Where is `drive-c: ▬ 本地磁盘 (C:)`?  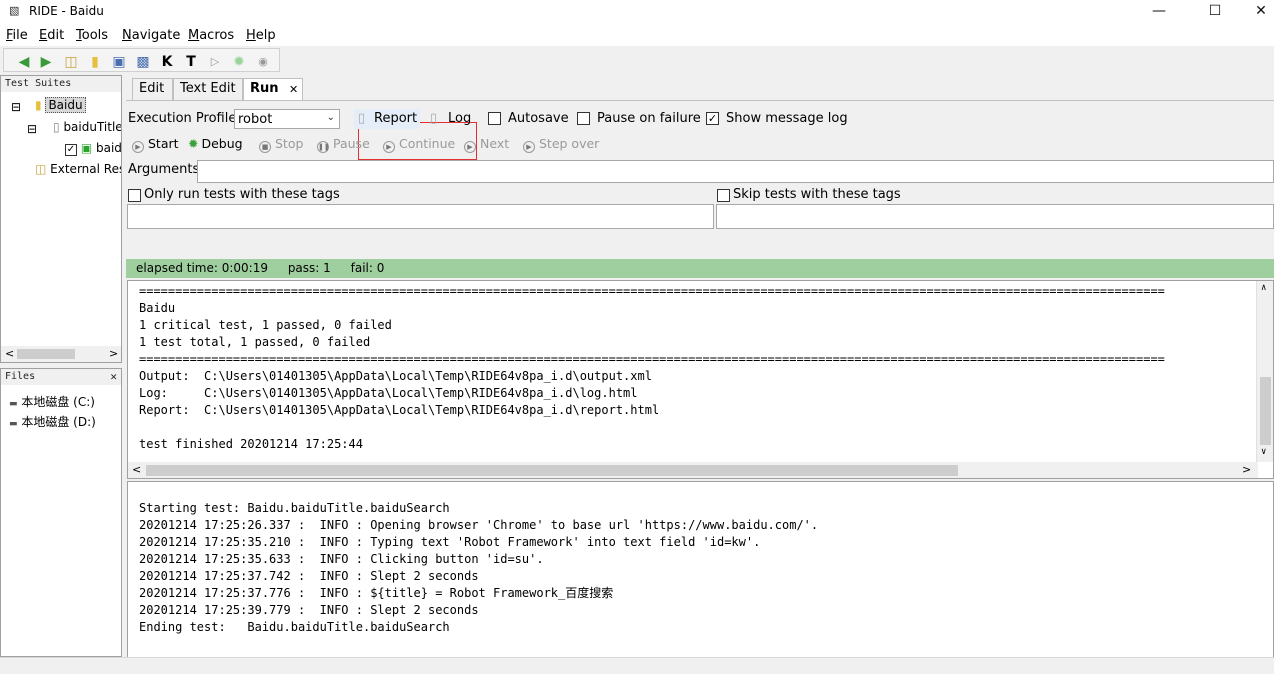
drive-c: ▬ 本地磁盘 (C:) is located at coordinates (52, 401).